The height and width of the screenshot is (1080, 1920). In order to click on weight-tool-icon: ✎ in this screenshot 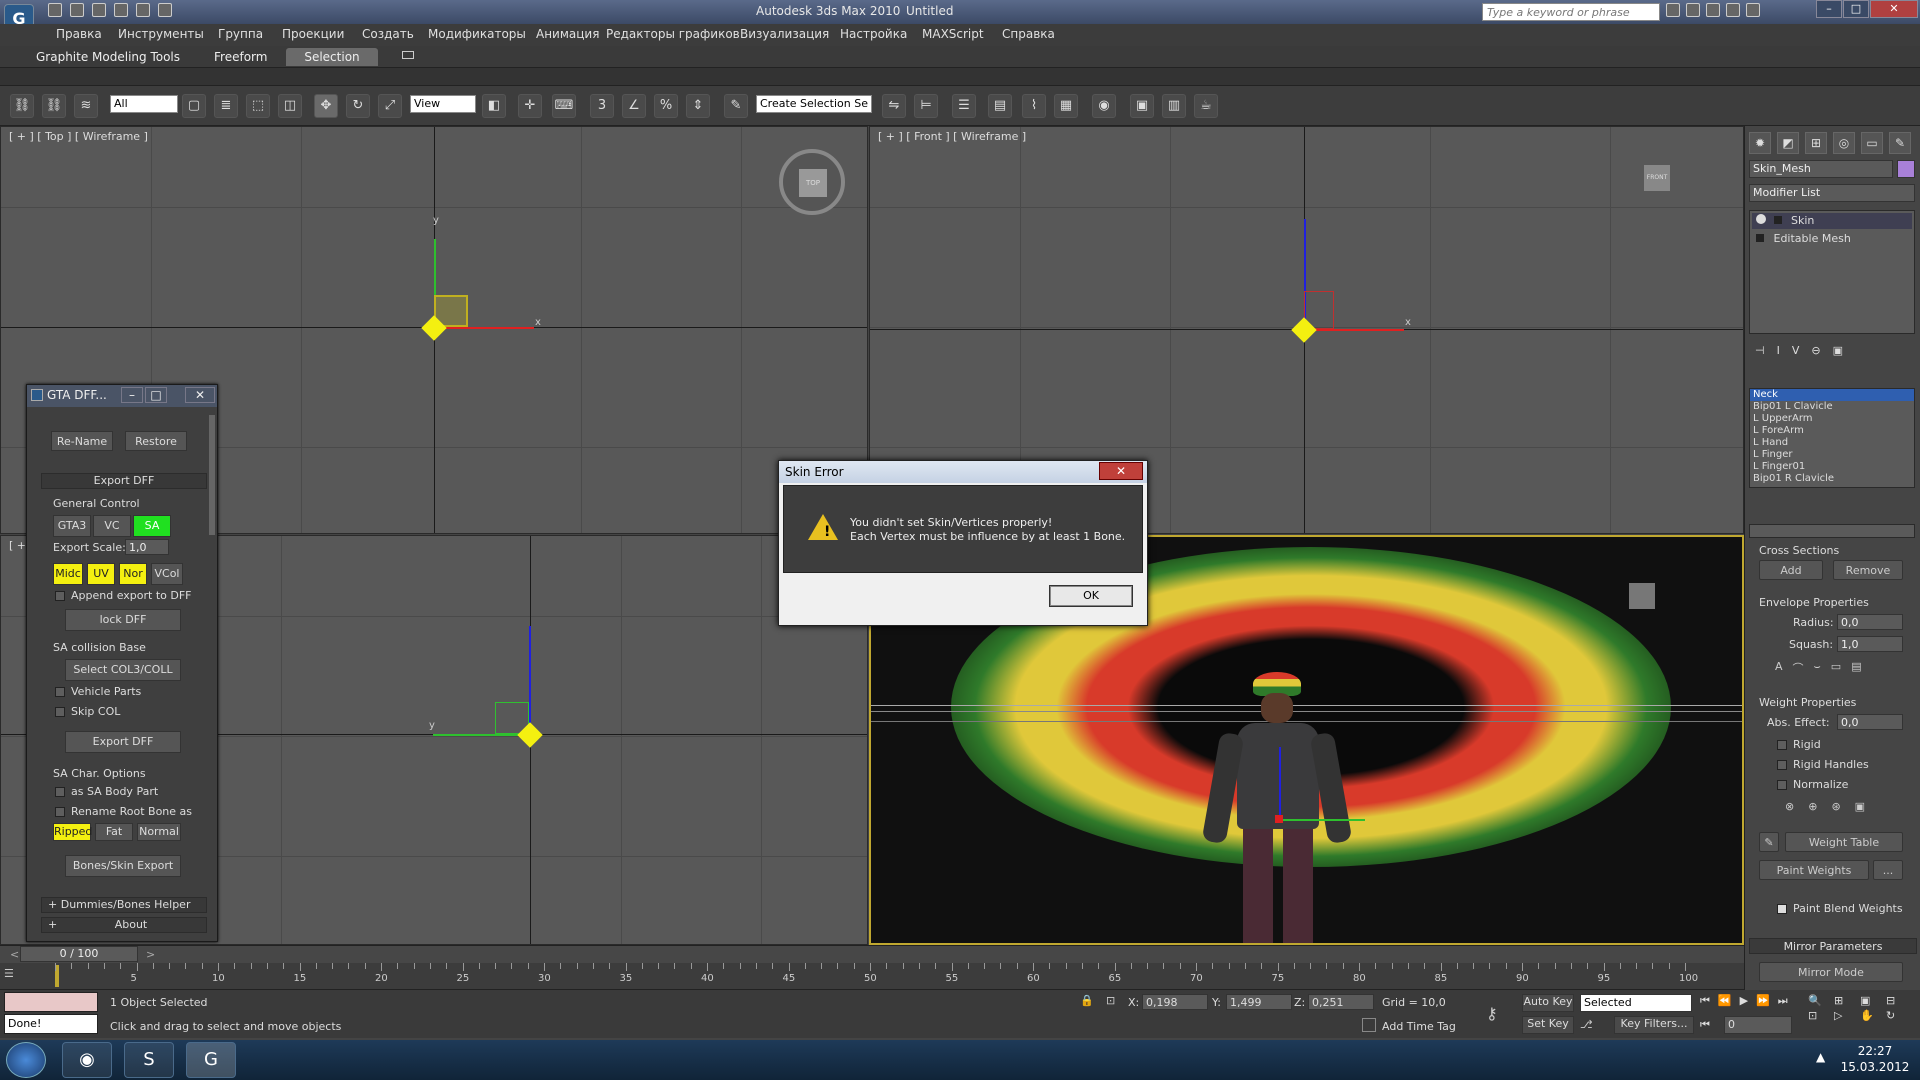, I will do `click(1769, 842)`.